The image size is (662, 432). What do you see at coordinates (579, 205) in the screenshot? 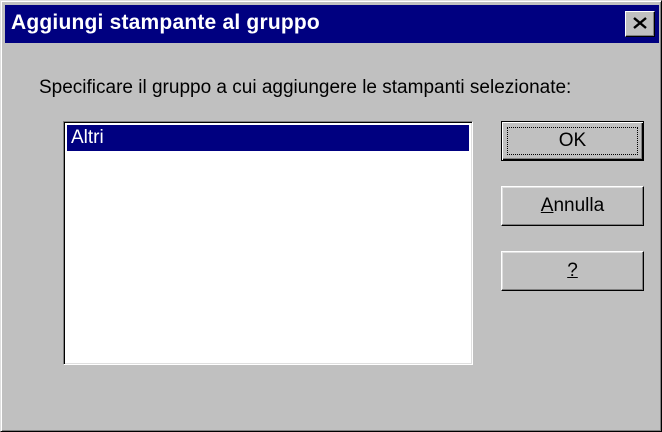
I see `cancel-label-rest: nnulla` at bounding box center [579, 205].